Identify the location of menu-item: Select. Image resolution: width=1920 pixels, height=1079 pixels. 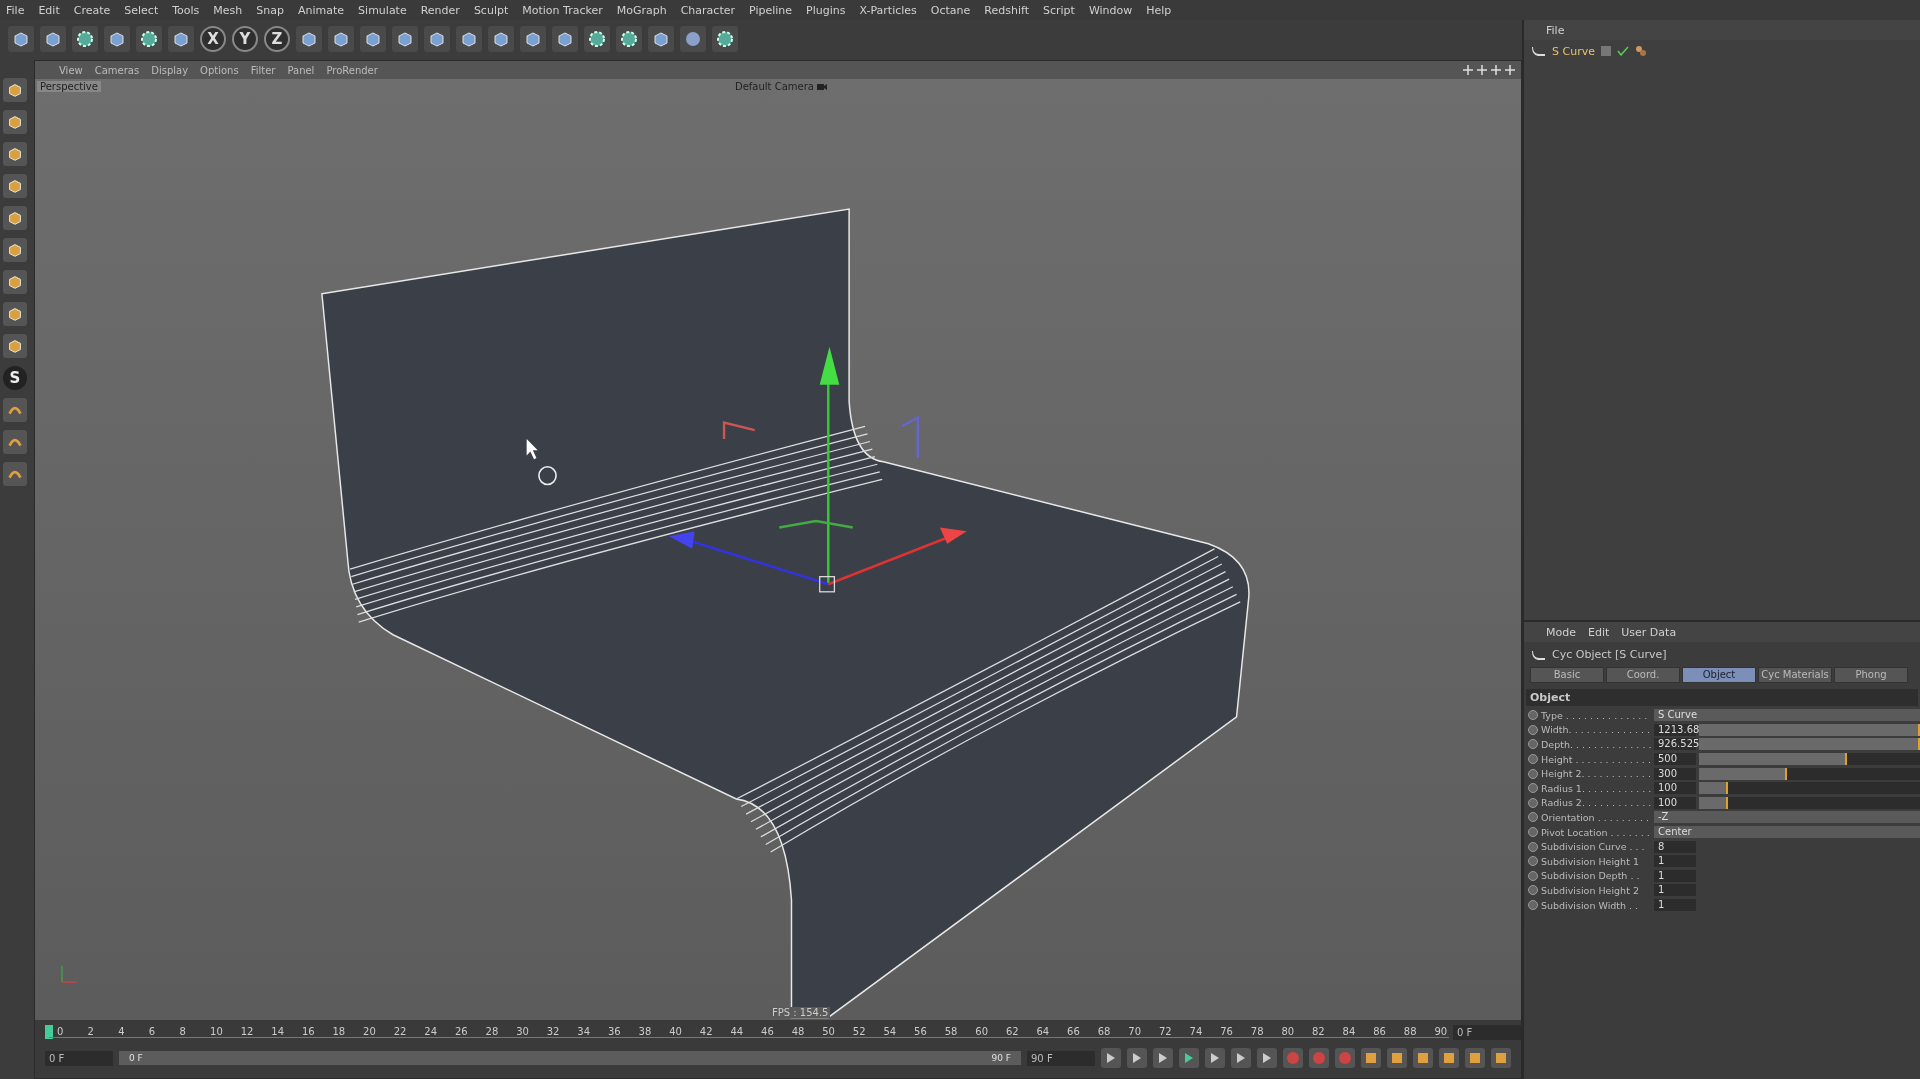
(141, 10).